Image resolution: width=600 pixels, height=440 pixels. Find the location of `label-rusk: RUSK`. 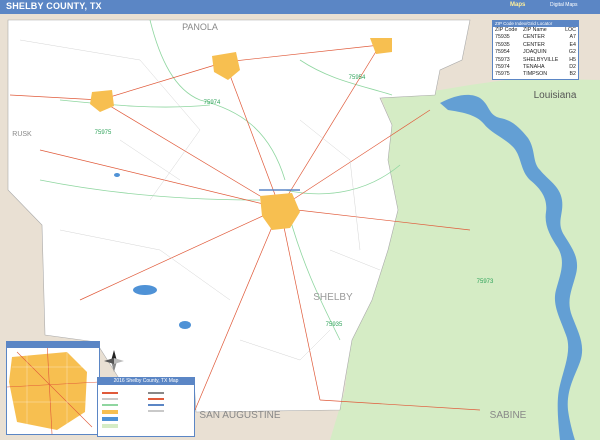

label-rusk: RUSK is located at coordinates (22, 134).